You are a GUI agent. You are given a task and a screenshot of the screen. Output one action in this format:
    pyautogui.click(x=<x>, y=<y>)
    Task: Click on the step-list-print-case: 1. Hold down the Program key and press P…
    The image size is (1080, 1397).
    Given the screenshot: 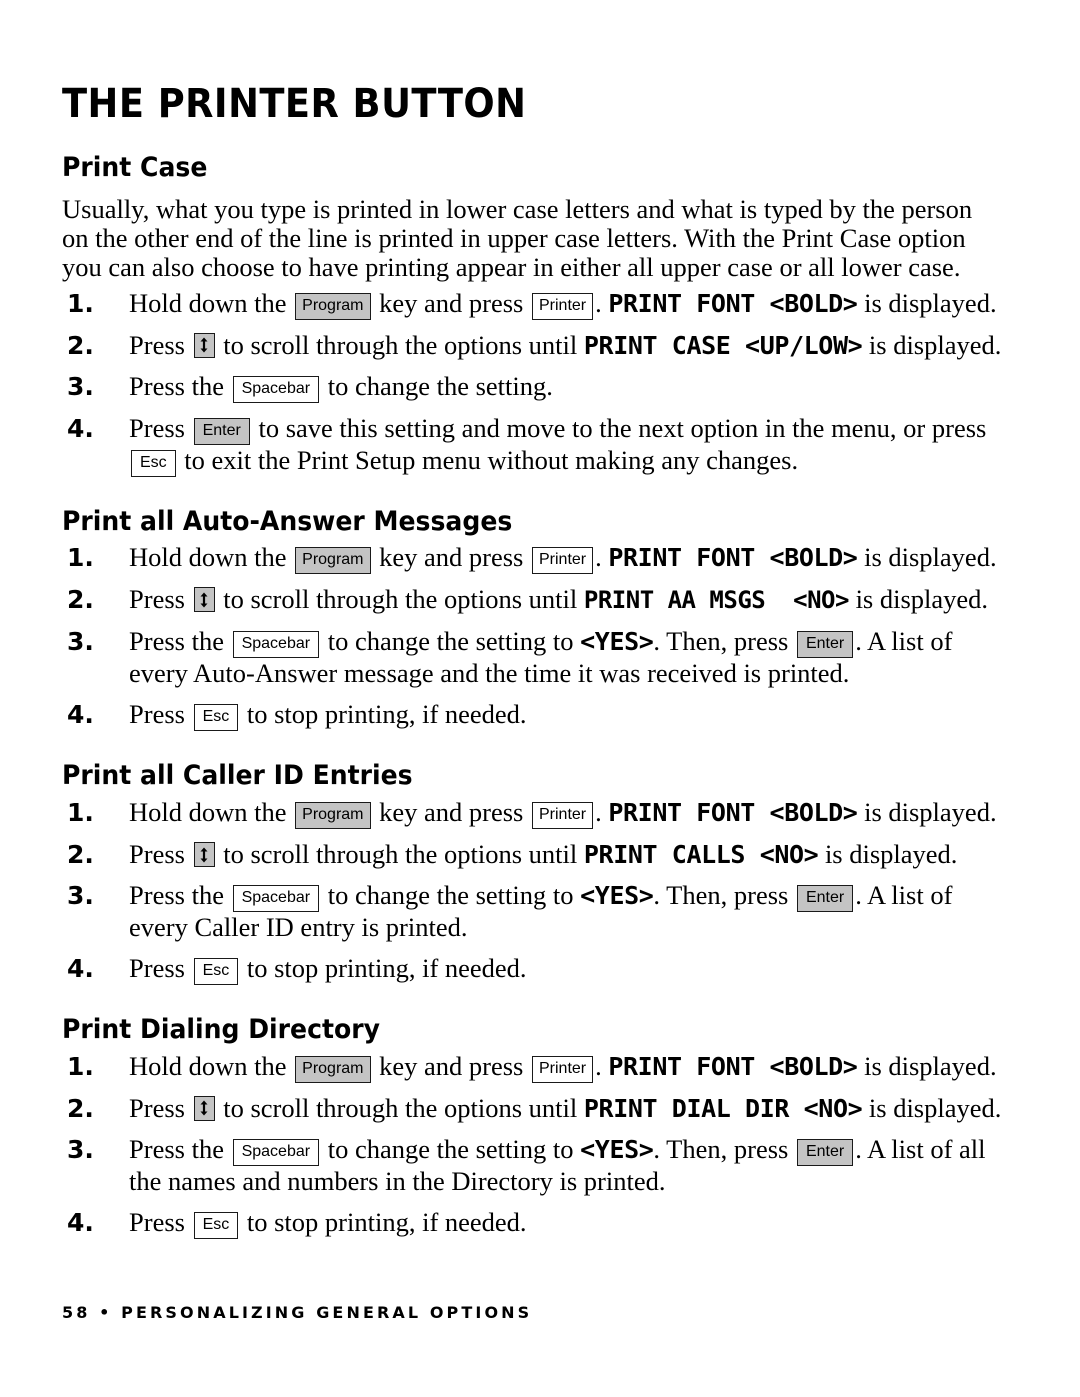 What is the action you would take?
    pyautogui.click(x=536, y=382)
    